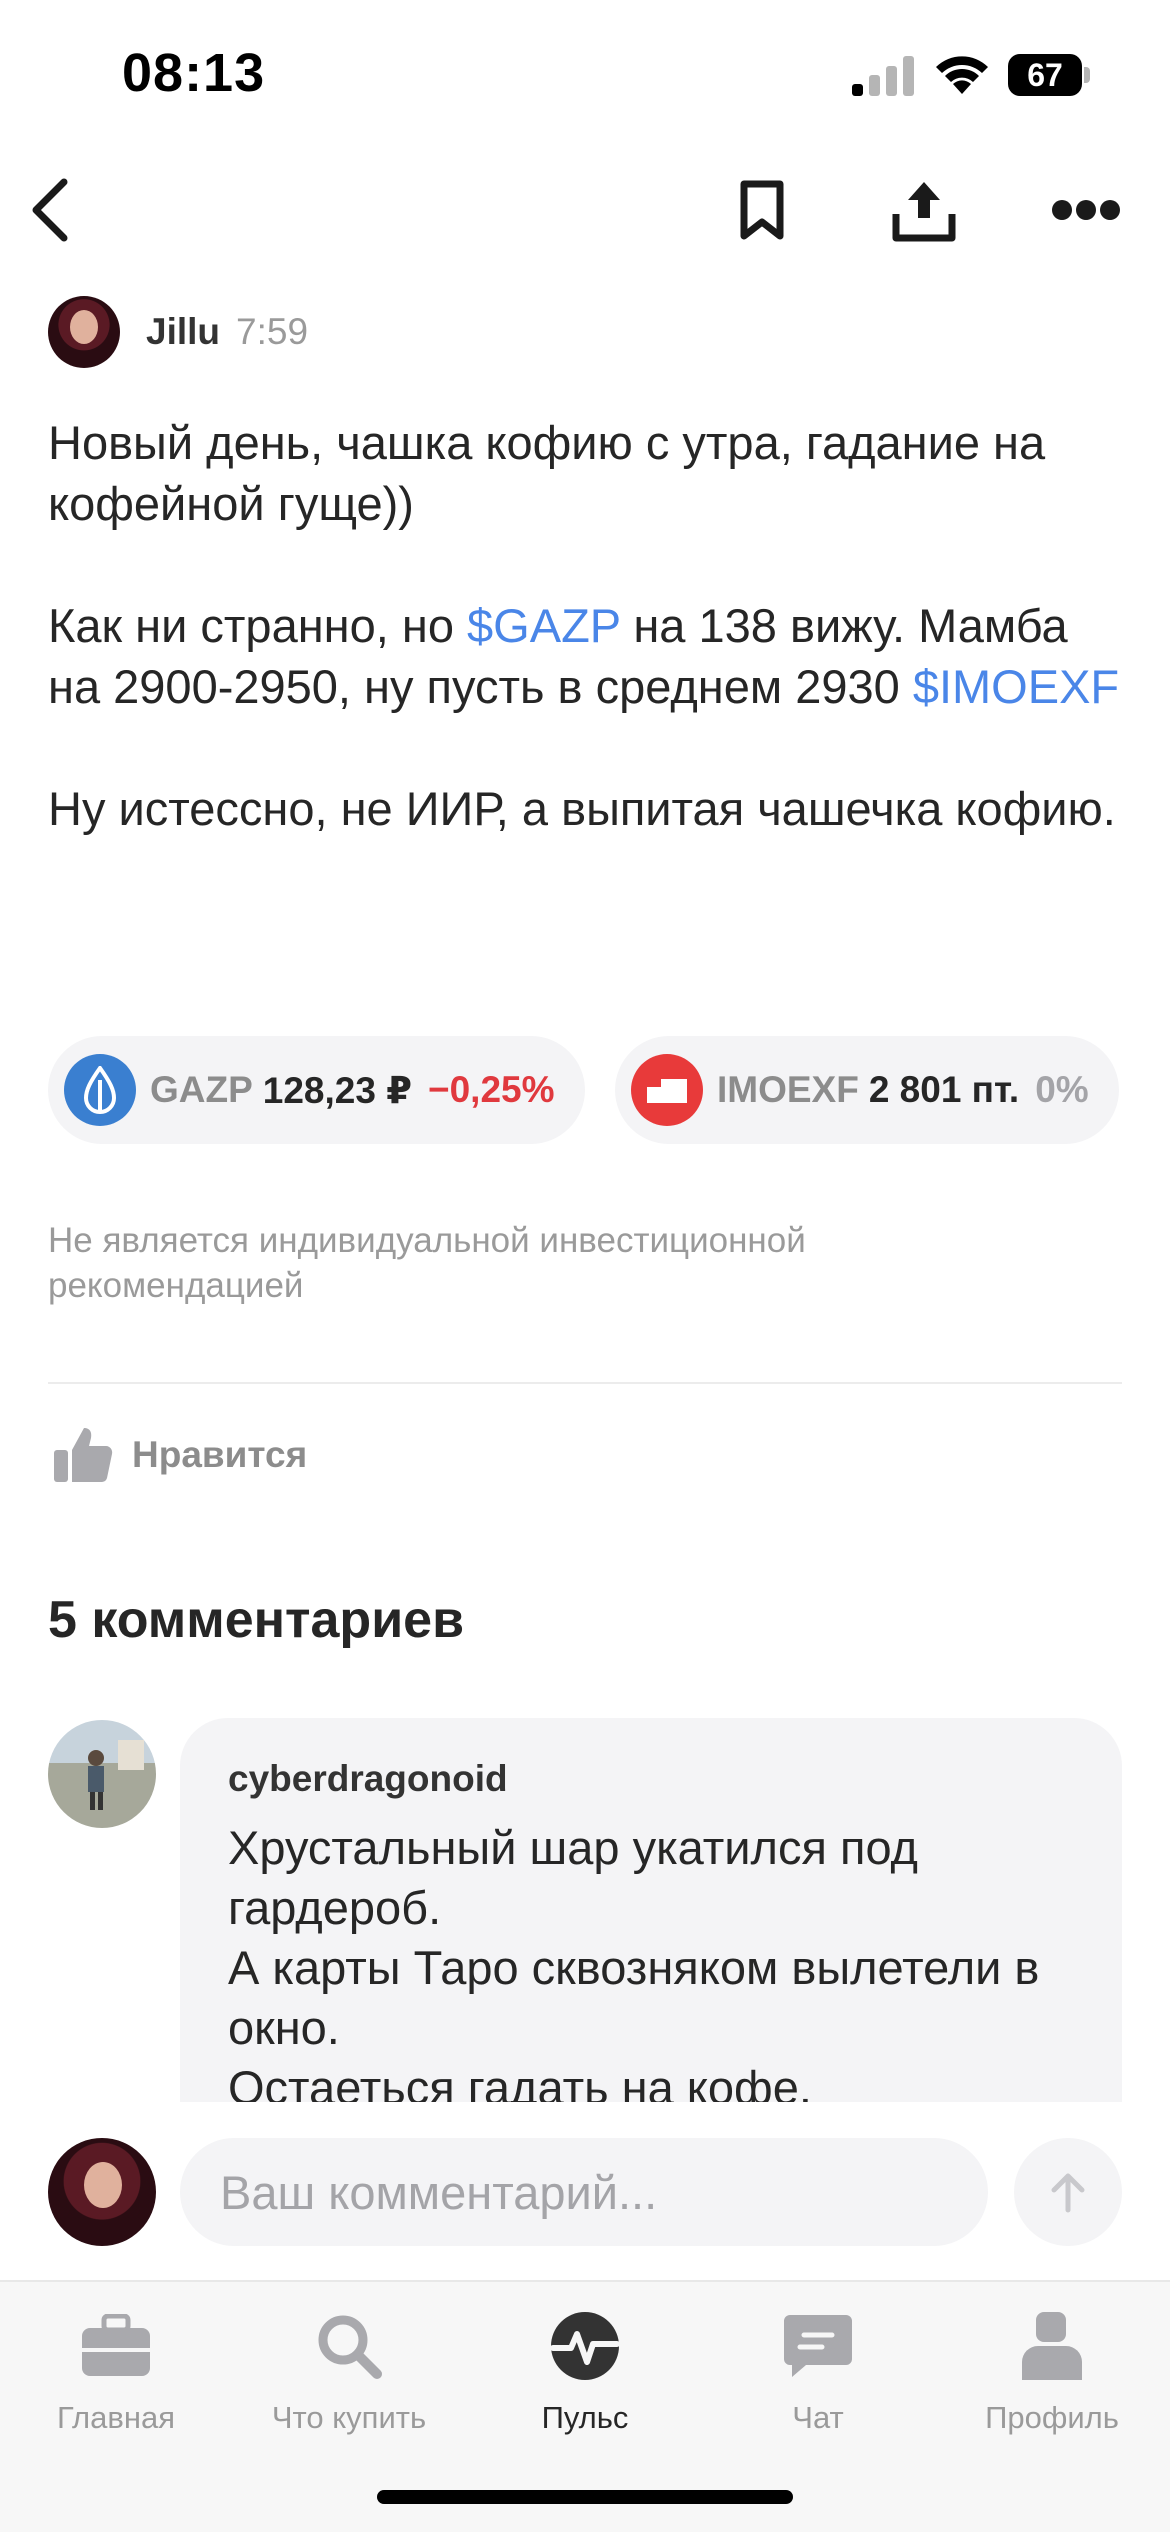 The height and width of the screenshot is (2532, 1170). I want to click on comment-composer, so click(585, 2192).